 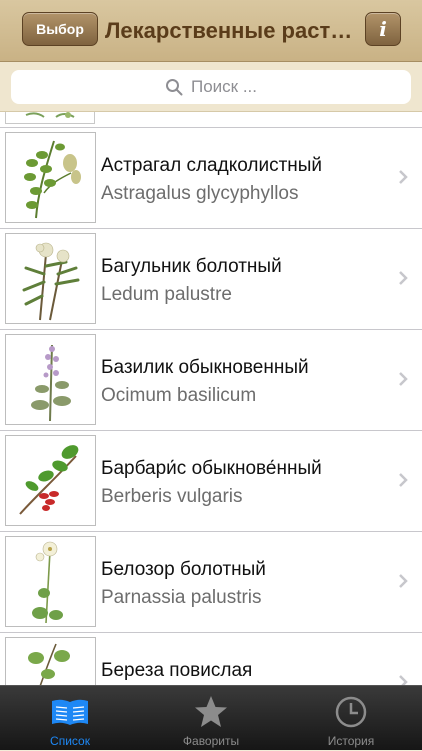 I want to click on plant-name: Базилик обыкновенный, so click(x=205, y=367).